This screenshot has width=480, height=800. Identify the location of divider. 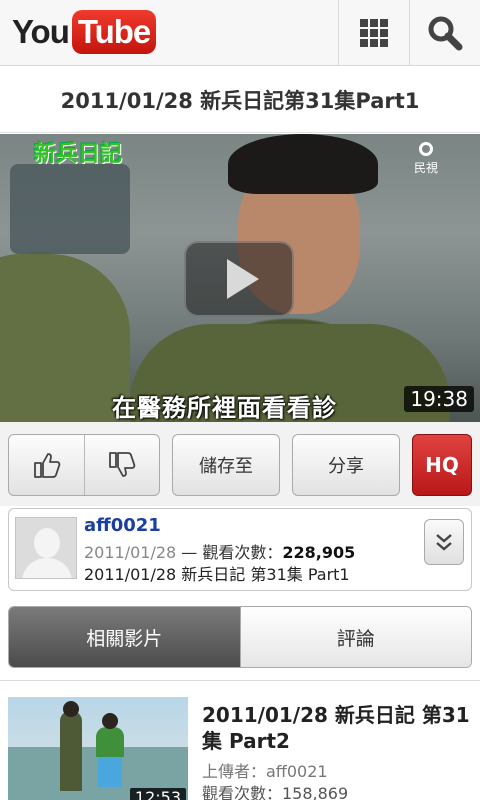
(240, 680).